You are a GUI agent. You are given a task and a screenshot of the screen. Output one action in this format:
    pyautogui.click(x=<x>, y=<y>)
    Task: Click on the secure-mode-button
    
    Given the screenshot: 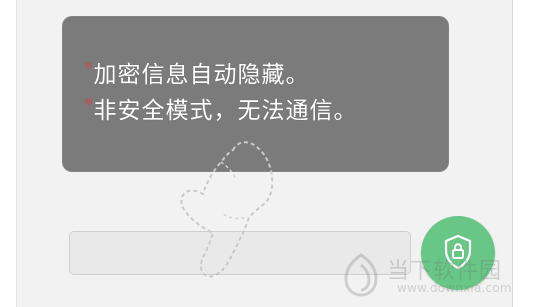 What is the action you would take?
    pyautogui.click(x=458, y=253)
    